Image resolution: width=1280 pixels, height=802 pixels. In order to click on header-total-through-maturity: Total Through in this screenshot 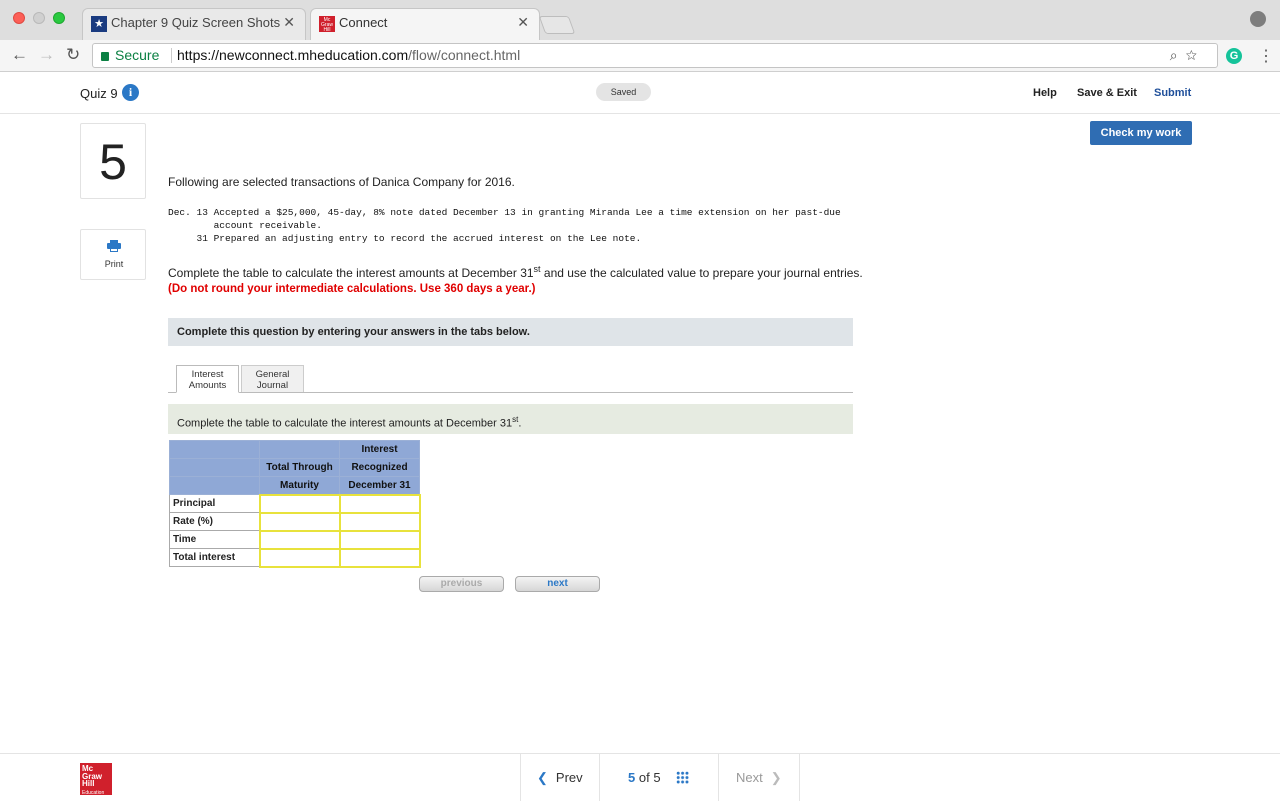, I will do `click(299, 467)`.